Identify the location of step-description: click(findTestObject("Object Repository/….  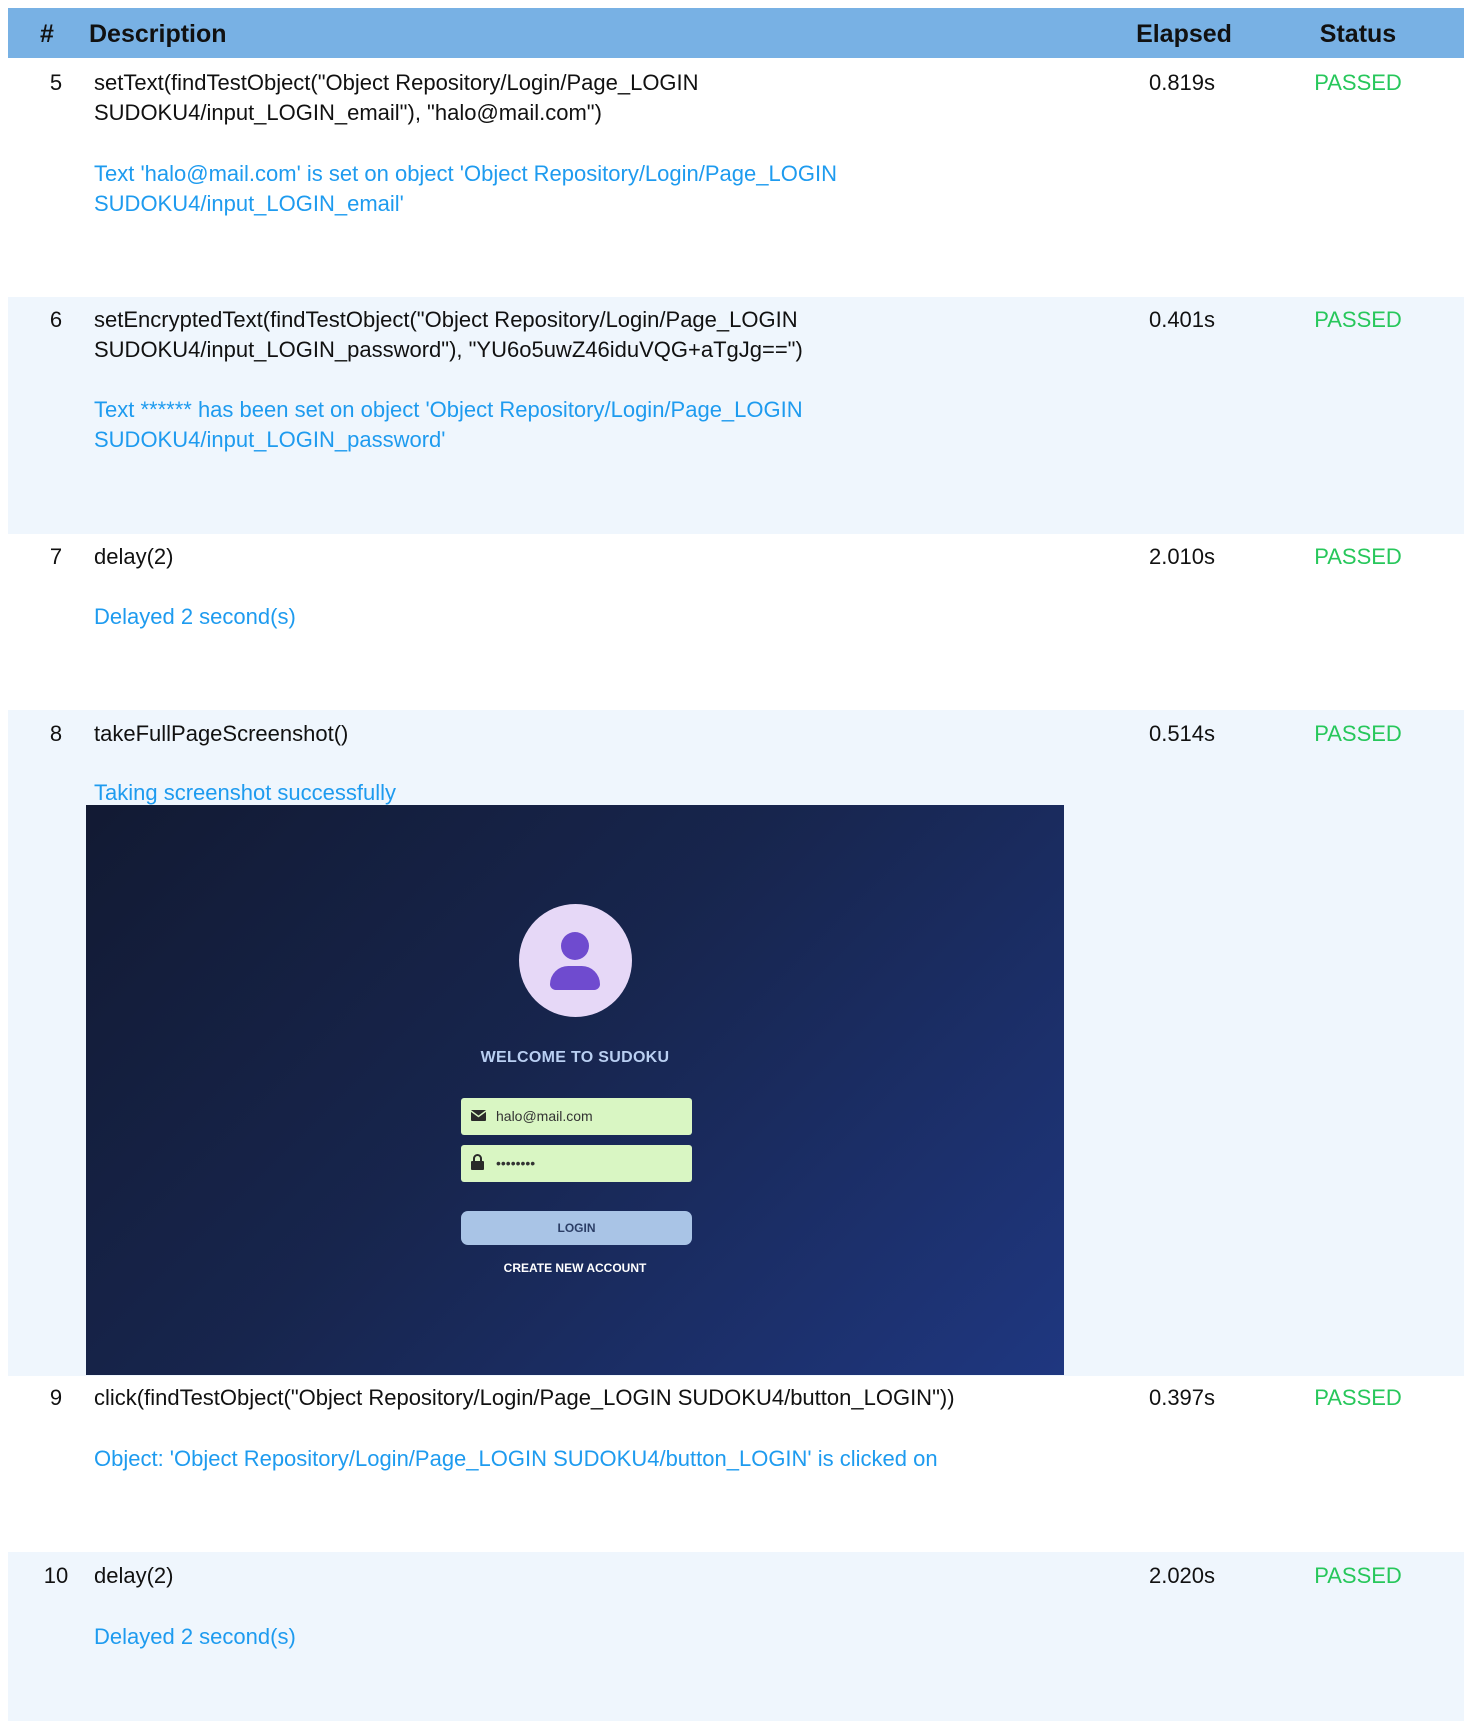
(574, 1398).